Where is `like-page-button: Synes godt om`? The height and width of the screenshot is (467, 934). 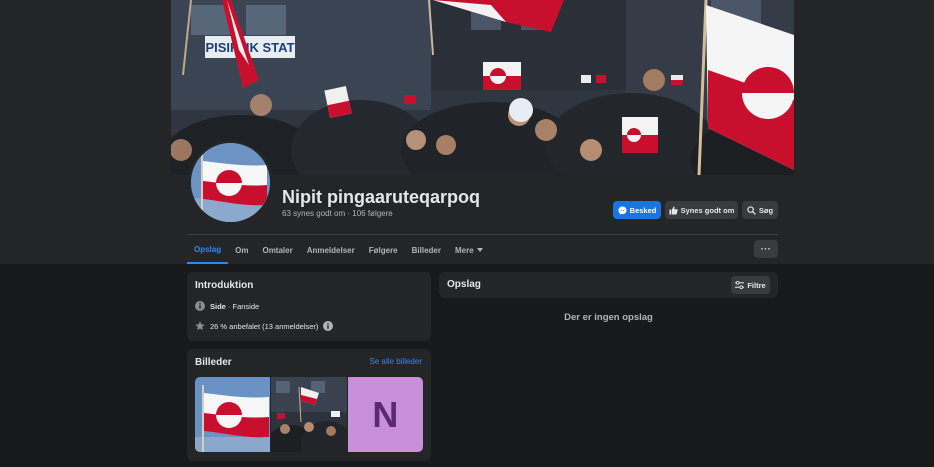 like-page-button: Synes godt om is located at coordinates (701, 210).